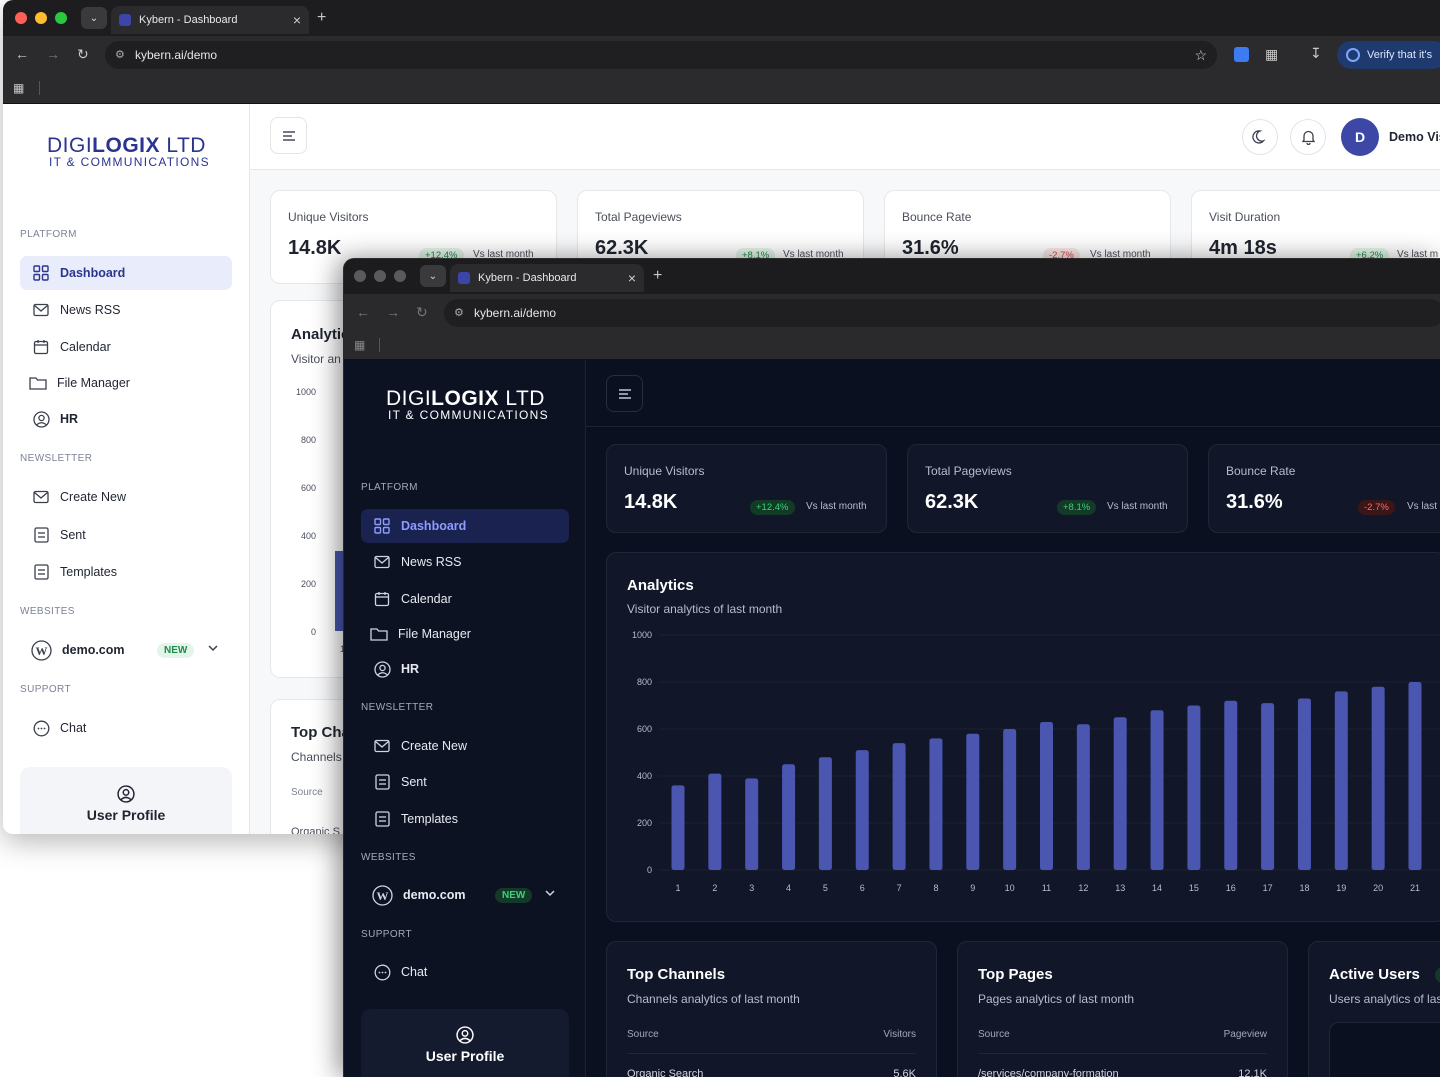  What do you see at coordinates (1046, 888) in the screenshot?
I see `x-tick-label: 11` at bounding box center [1046, 888].